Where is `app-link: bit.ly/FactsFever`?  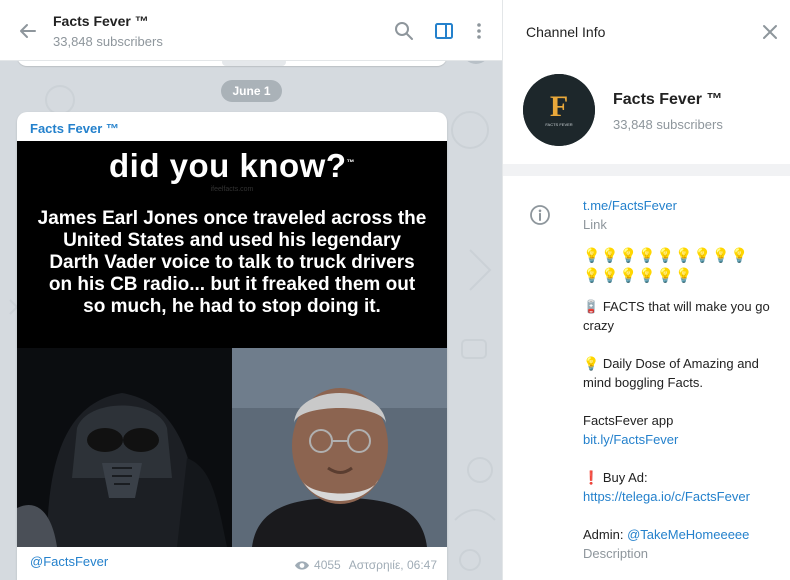
app-link: bit.ly/FactsFever is located at coordinates (681, 439).